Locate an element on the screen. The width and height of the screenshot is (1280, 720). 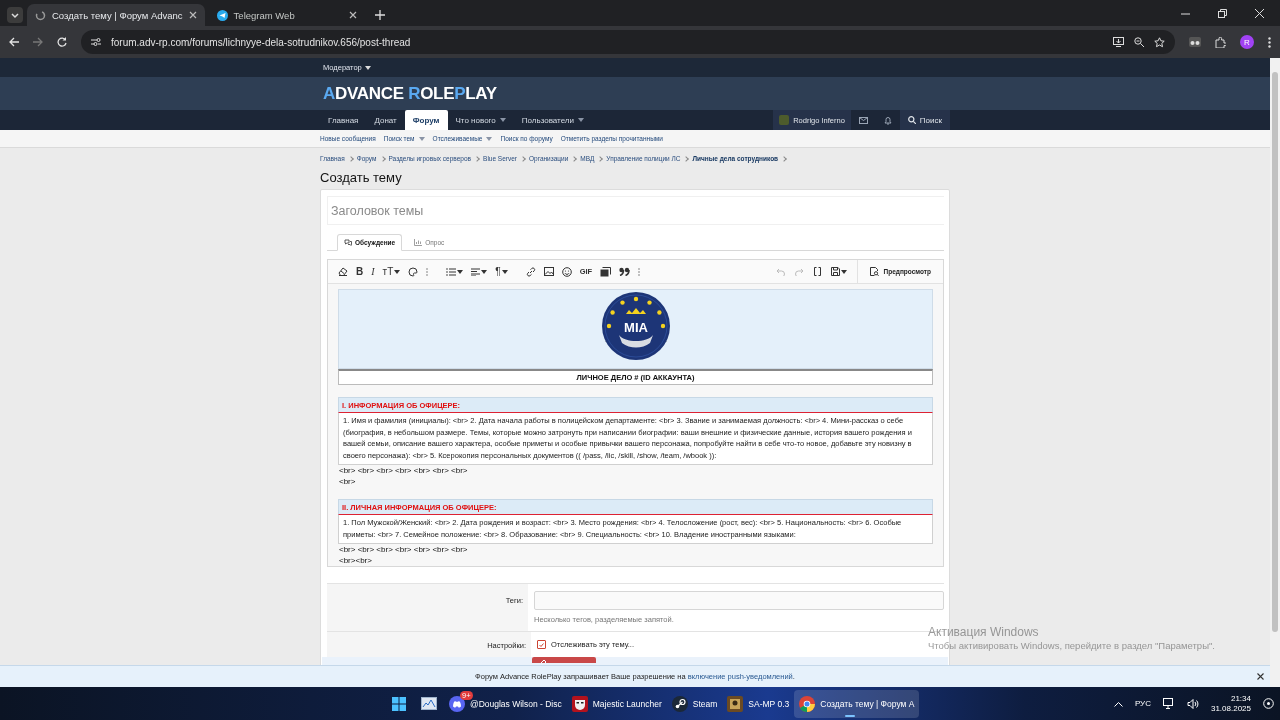
browser-tab: Создать тему | Форум Advanc is located at coordinates (116, 15).